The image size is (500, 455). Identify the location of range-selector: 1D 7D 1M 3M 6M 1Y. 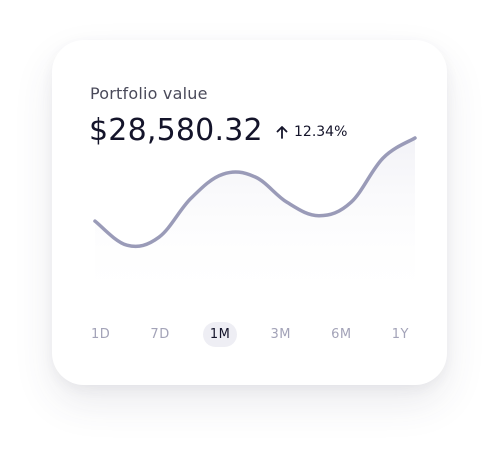
(250, 334).